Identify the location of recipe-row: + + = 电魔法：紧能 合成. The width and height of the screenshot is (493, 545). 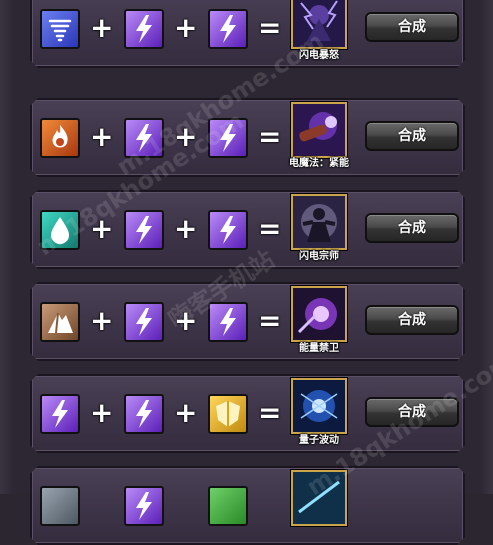
(247, 137).